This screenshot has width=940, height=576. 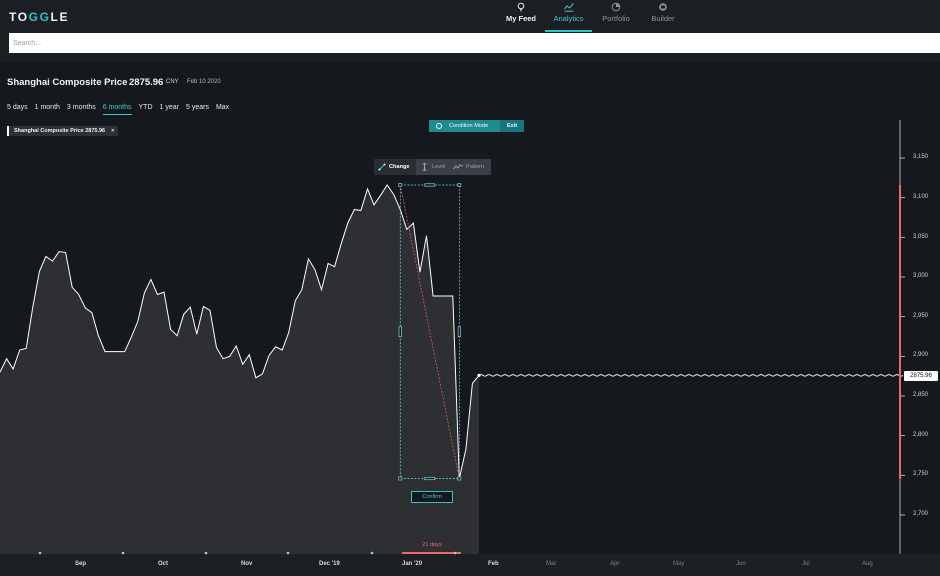 I want to click on confirm-button: Confirm, so click(x=432, y=497).